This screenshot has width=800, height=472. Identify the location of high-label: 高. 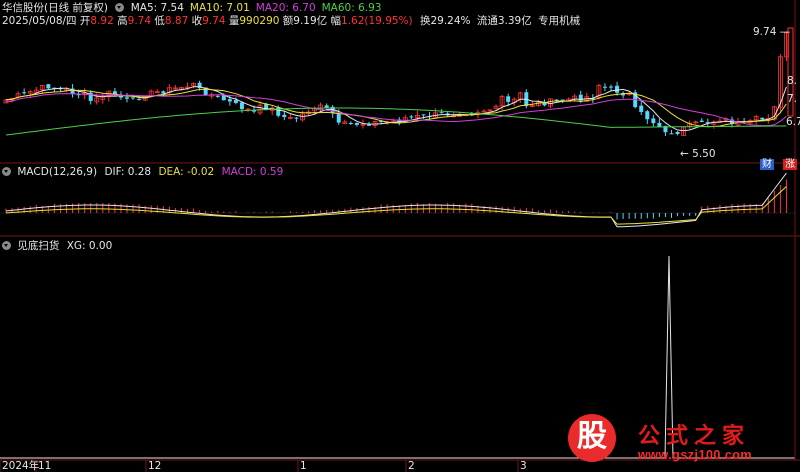
(122, 21).